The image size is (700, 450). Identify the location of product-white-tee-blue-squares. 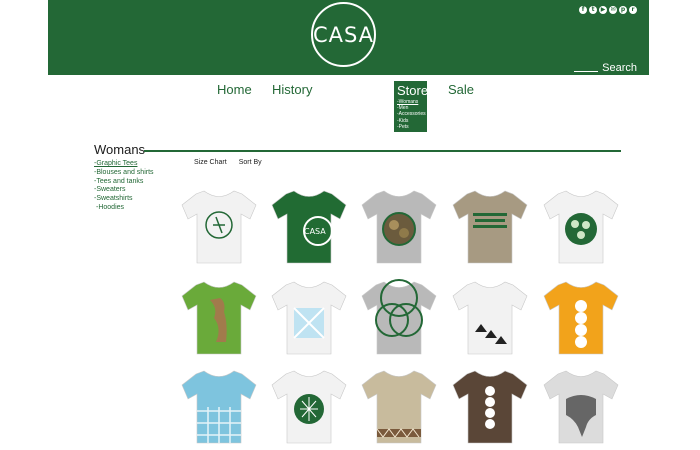
(309, 318).